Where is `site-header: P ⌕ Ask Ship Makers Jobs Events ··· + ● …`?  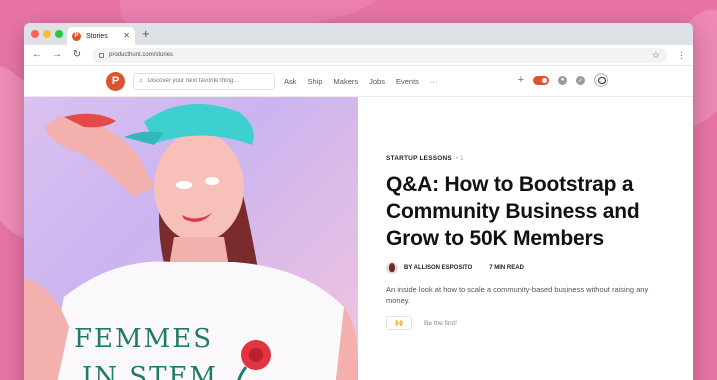
site-header: P ⌕ Ask Ship Makers Jobs Events ··· + ● … is located at coordinates (358, 81).